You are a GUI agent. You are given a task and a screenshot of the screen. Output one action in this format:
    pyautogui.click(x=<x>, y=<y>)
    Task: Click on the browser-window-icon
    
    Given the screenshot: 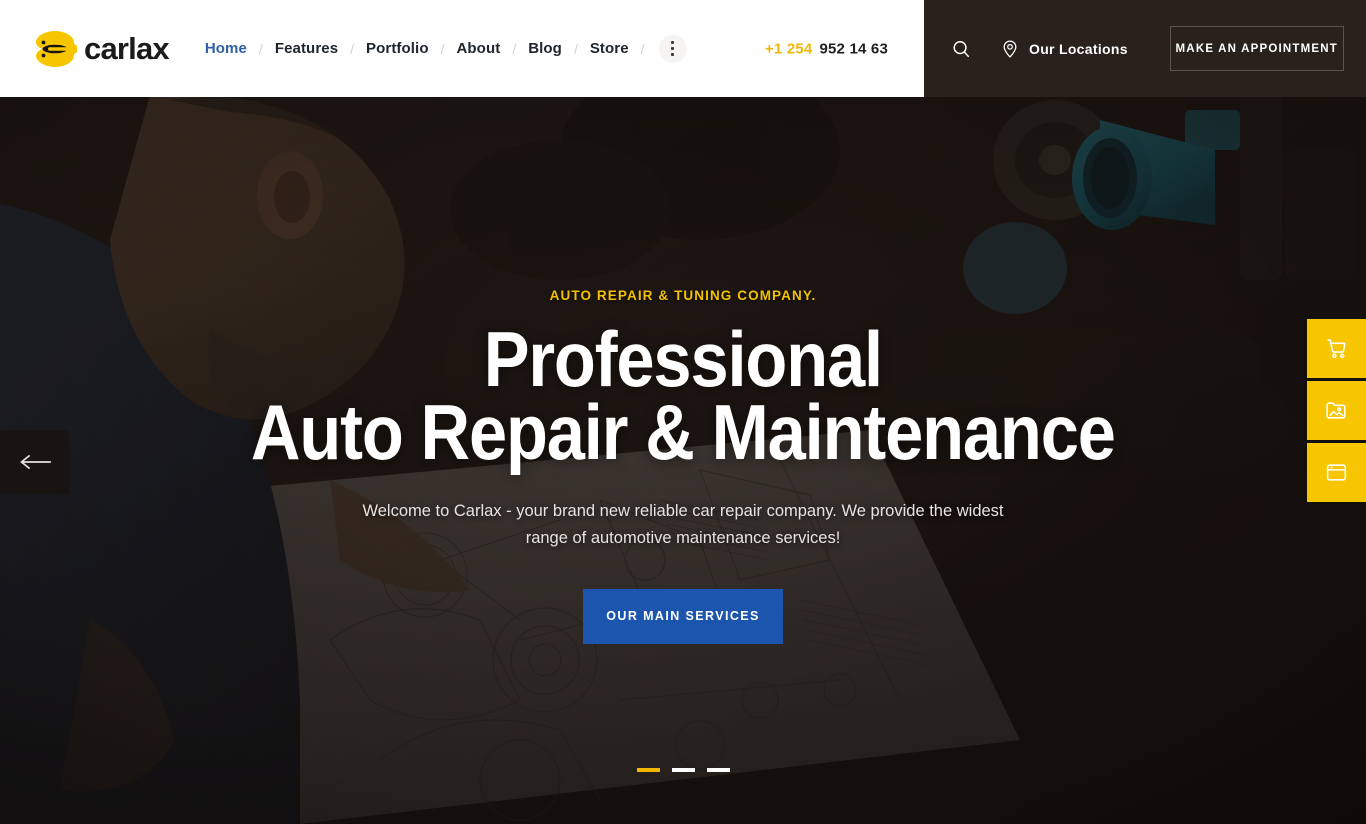 What is the action you would take?
    pyautogui.click(x=1336, y=472)
    